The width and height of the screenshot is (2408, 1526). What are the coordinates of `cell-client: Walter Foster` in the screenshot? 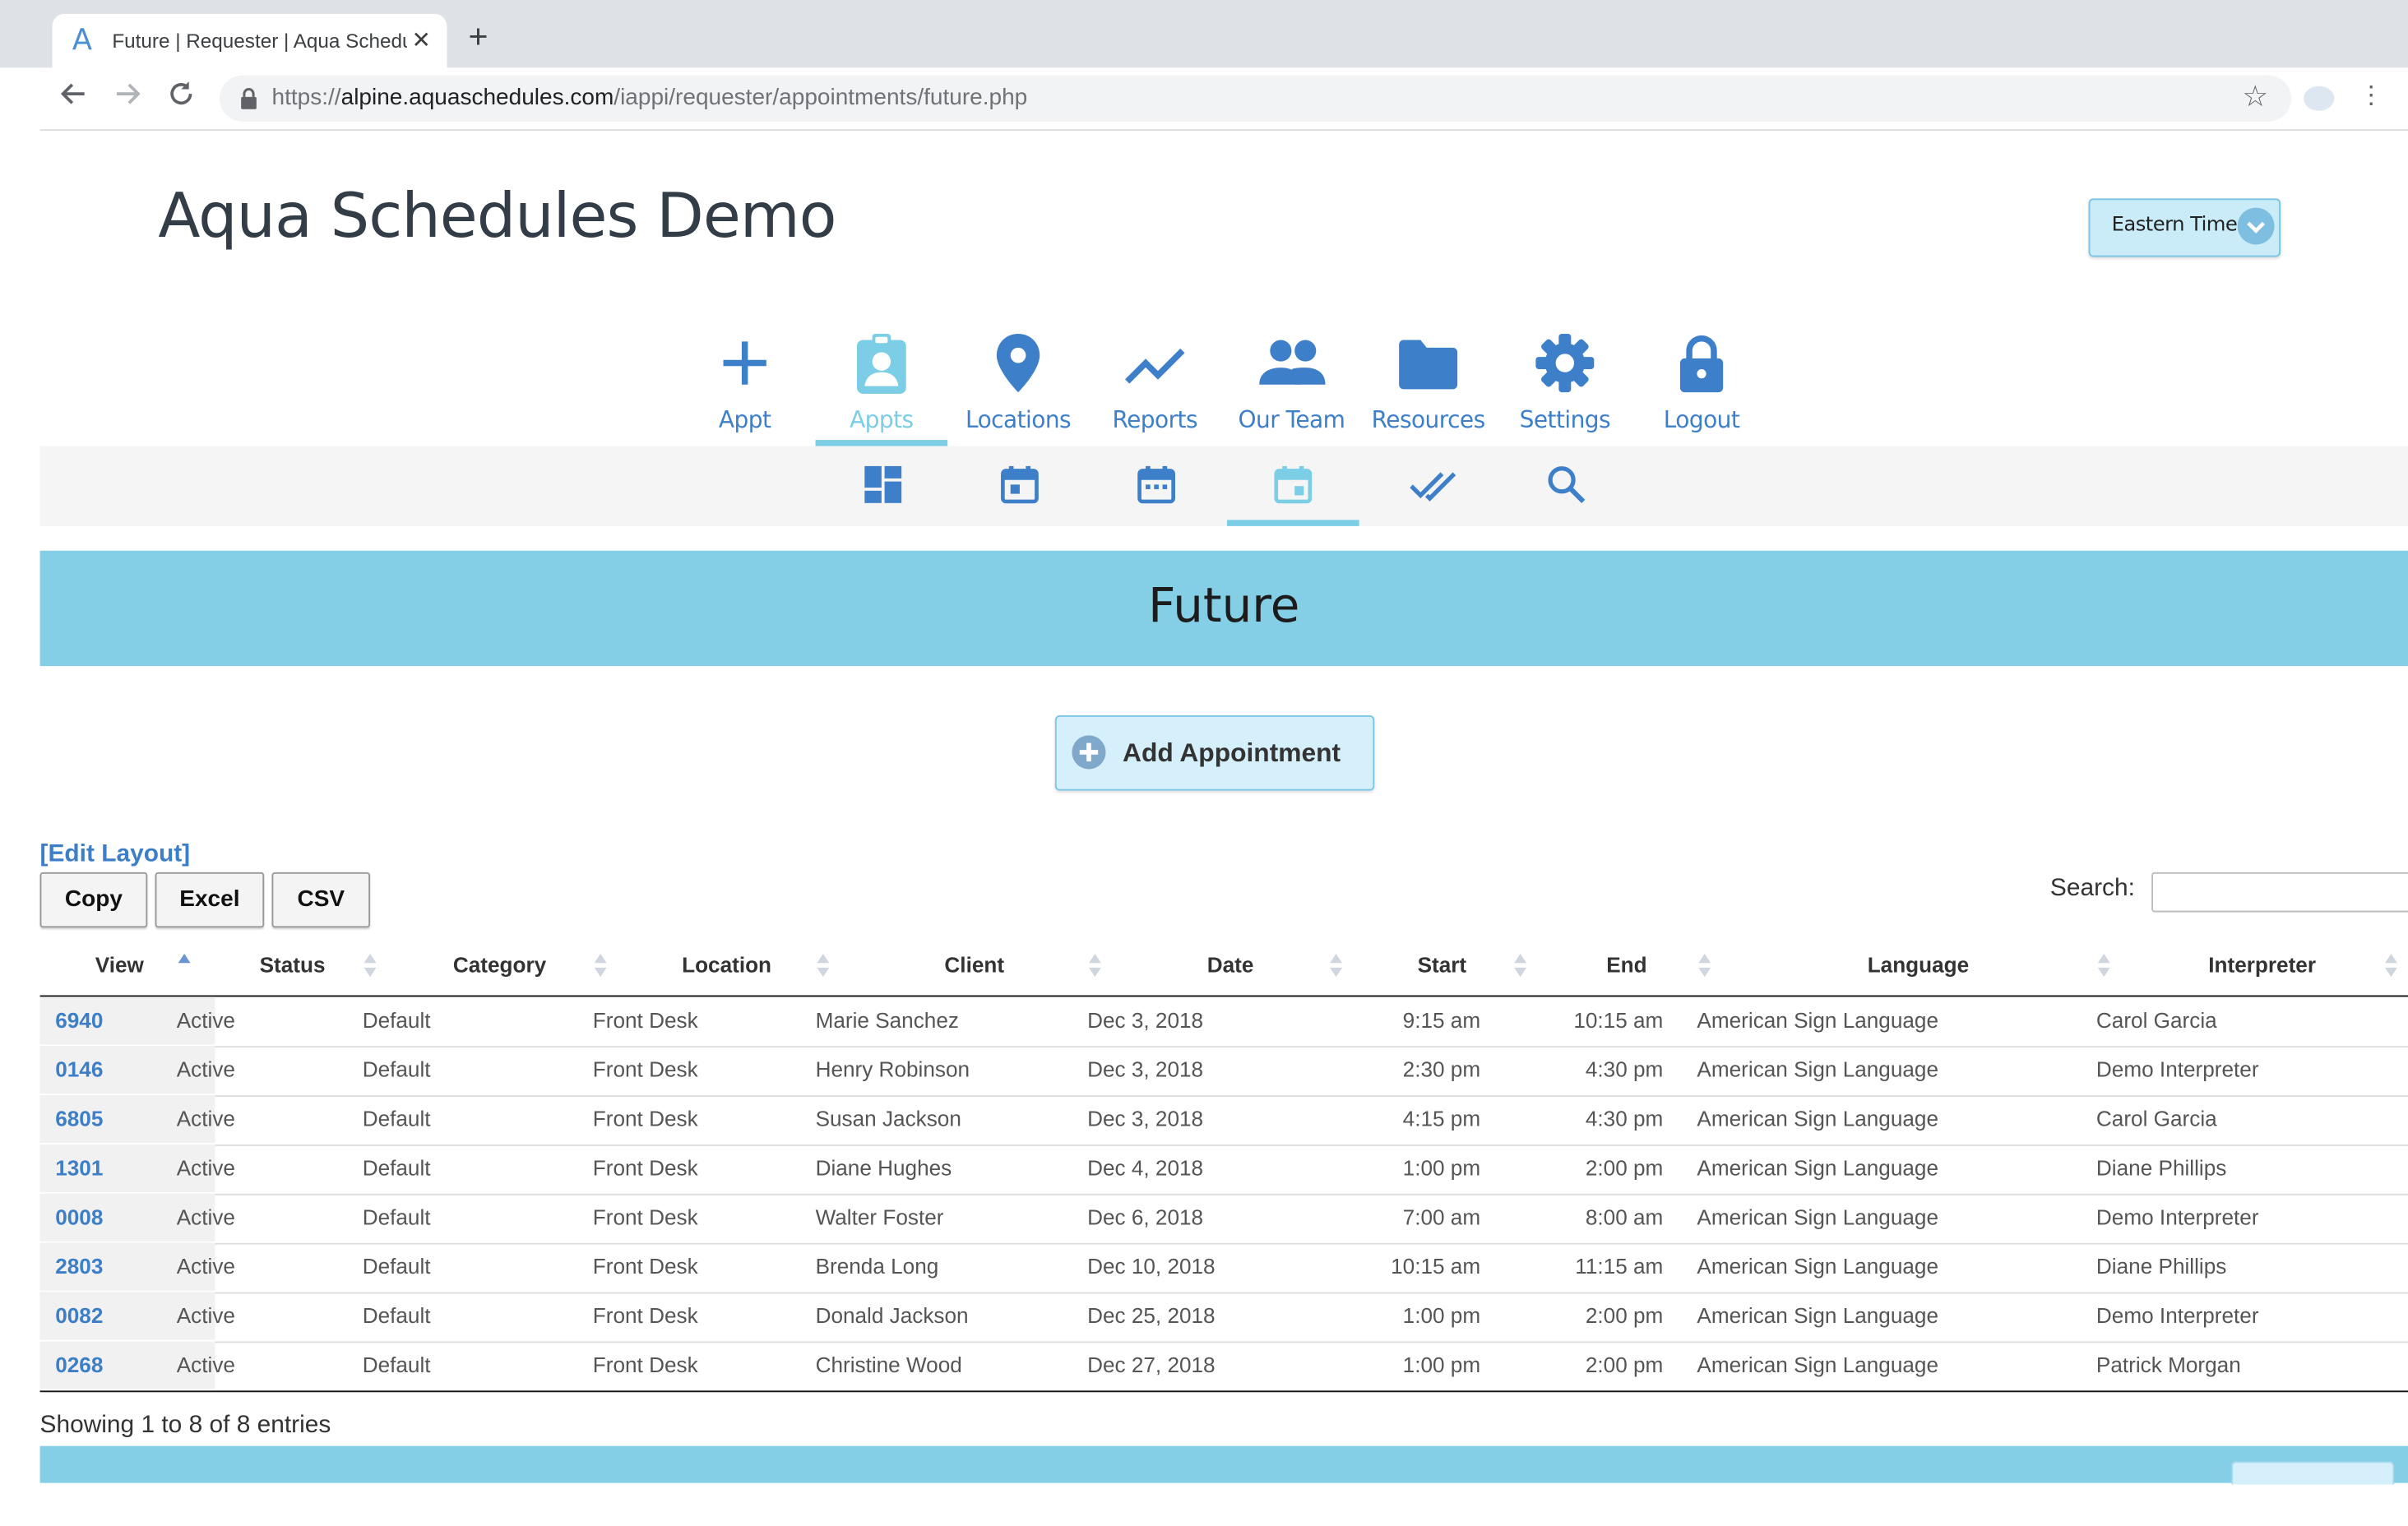 It's located at (879, 1216).